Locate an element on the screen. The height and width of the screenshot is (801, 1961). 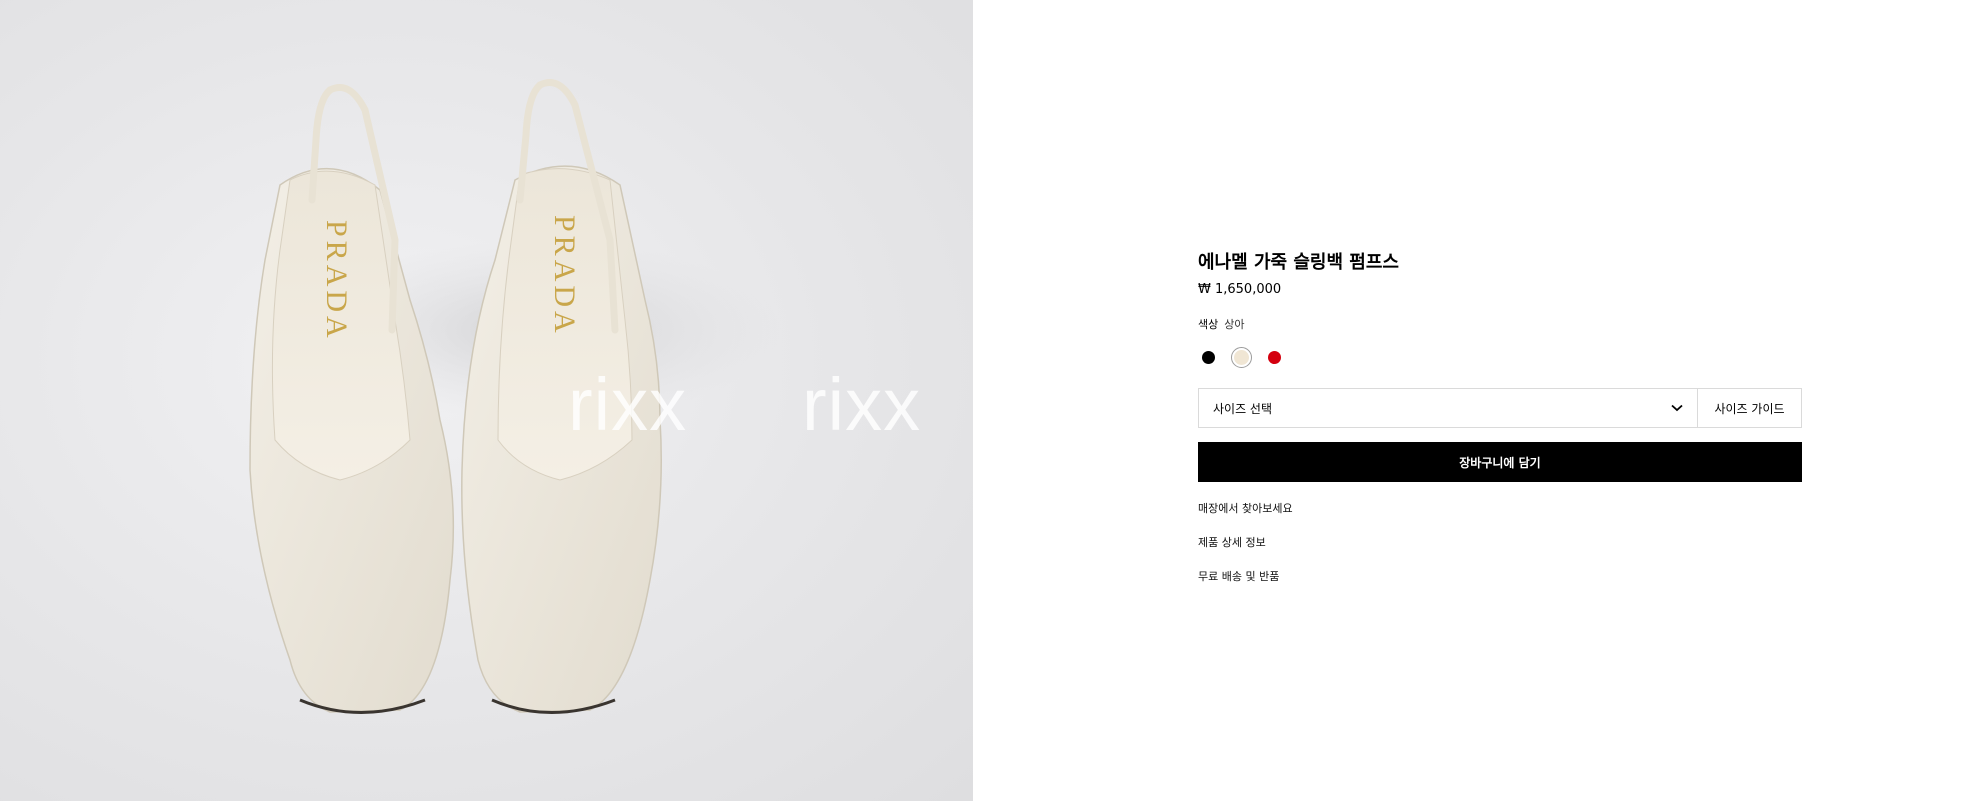
color-swatch-ivory is located at coordinates (1241, 357).